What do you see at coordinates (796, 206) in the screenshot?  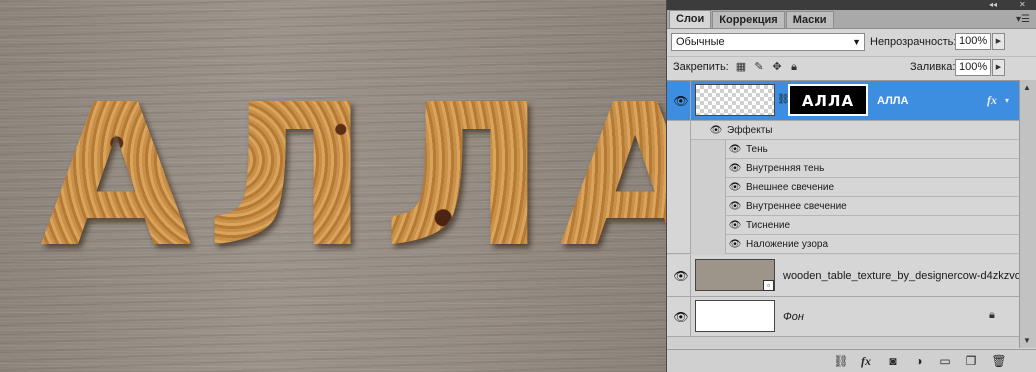 I see `effect-name: Внутреннее свечение` at bounding box center [796, 206].